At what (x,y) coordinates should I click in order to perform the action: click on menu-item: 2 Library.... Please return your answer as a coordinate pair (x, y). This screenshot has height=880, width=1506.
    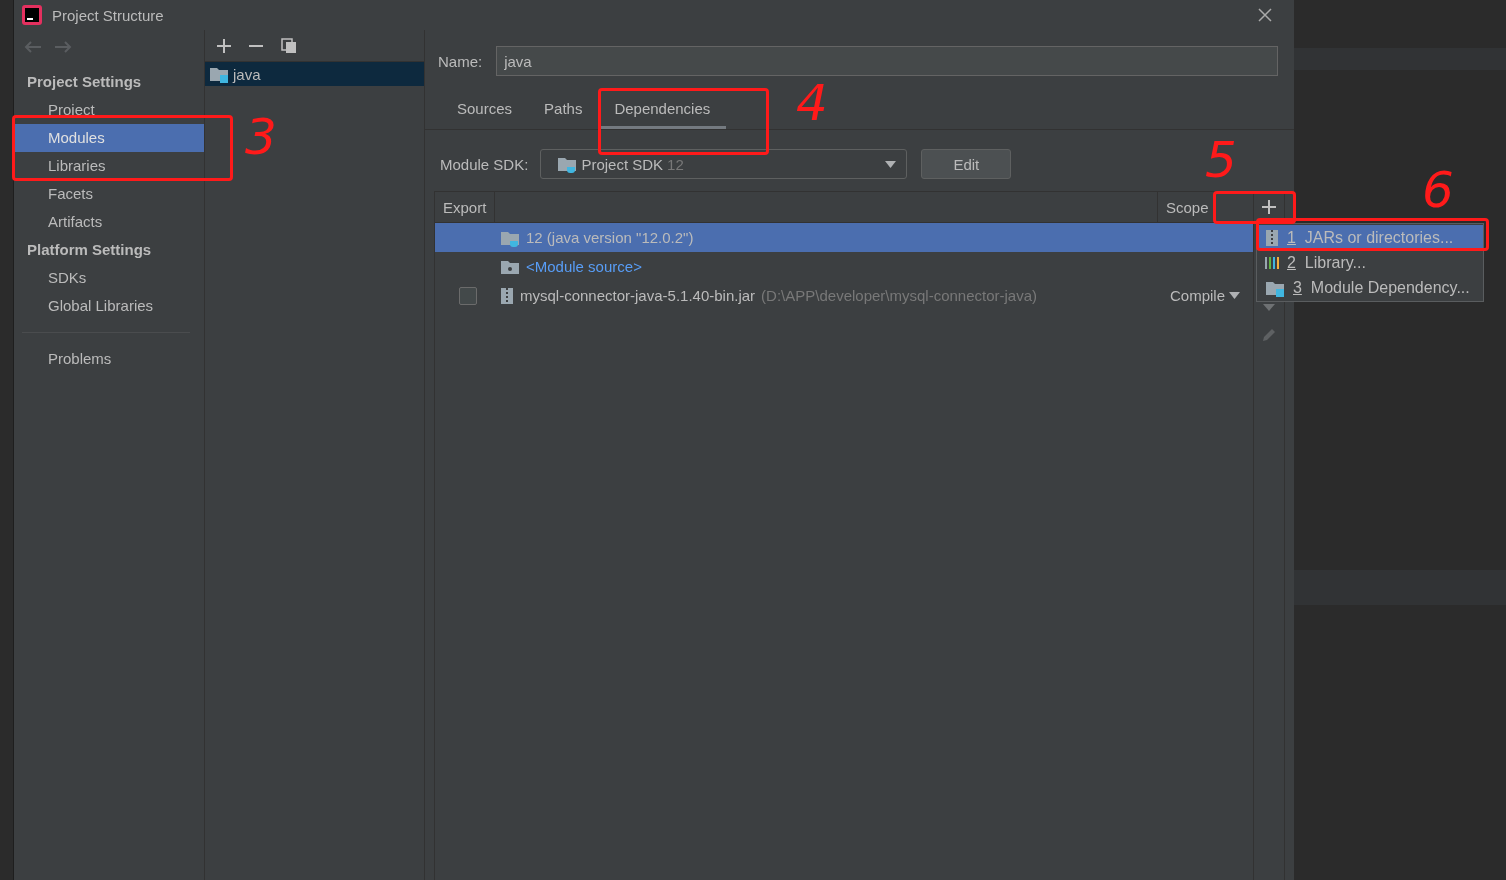
    Looking at the image, I should click on (1370, 262).